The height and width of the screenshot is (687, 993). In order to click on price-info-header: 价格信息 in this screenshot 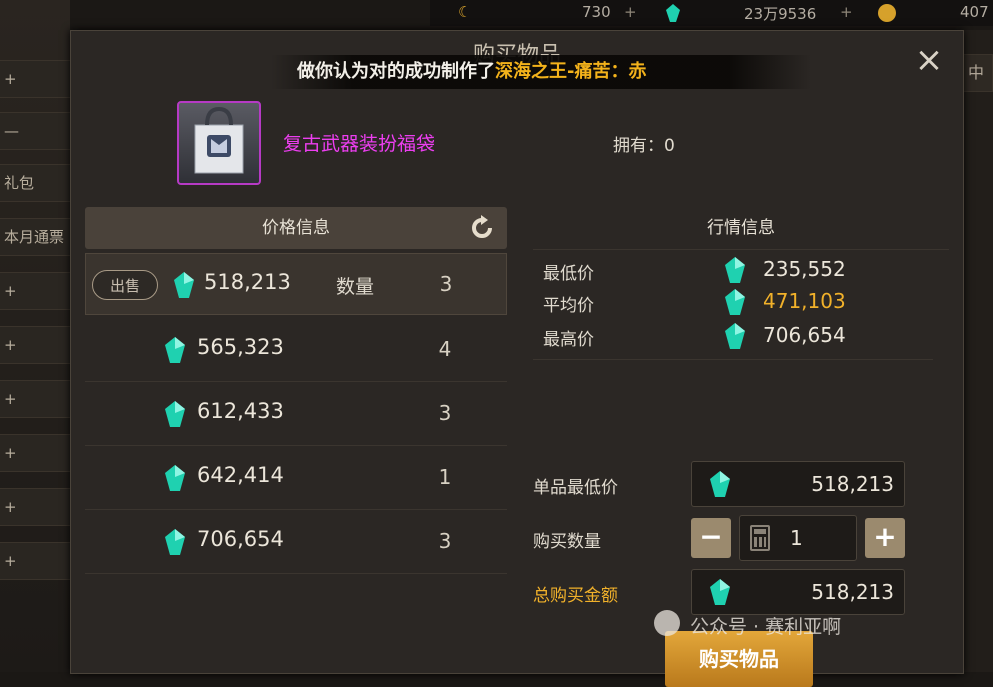, I will do `click(296, 228)`.